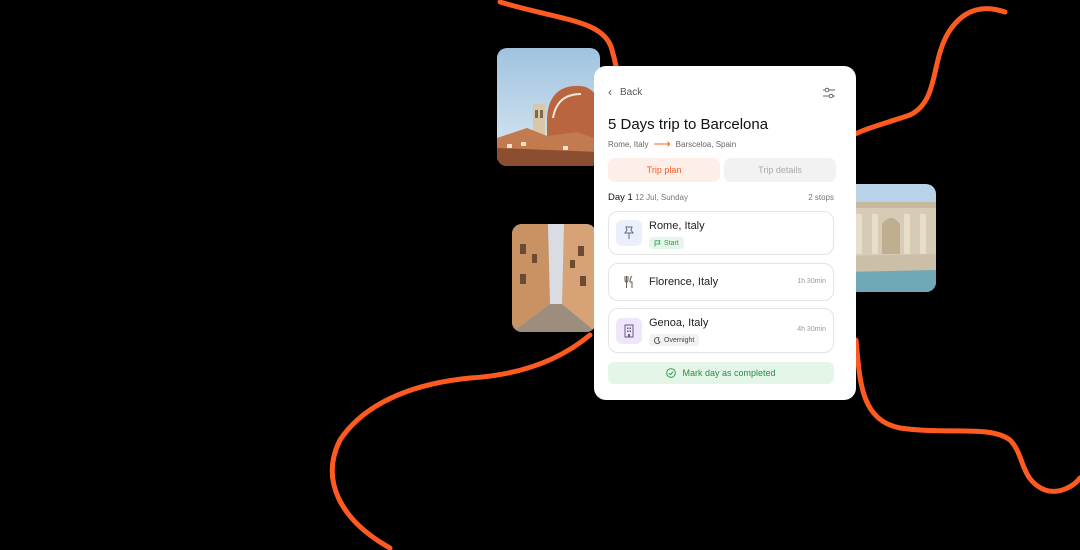 This screenshot has height=550, width=1080. I want to click on day-date: 12 Jul, Sunday, so click(661, 197).